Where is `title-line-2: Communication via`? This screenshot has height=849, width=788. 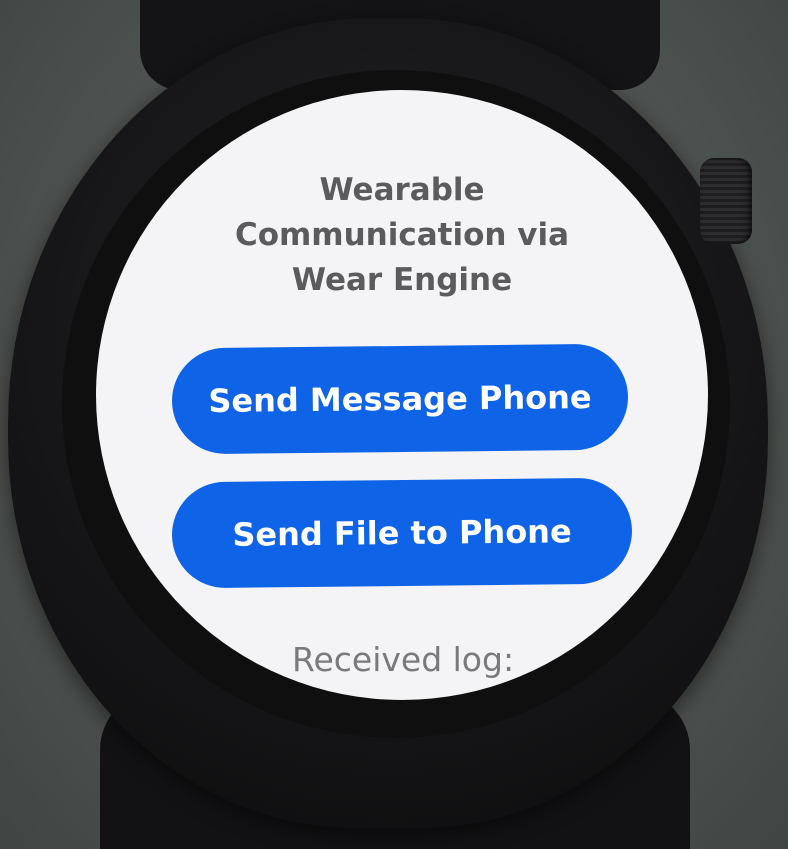
title-line-2: Communication via is located at coordinates (402, 235).